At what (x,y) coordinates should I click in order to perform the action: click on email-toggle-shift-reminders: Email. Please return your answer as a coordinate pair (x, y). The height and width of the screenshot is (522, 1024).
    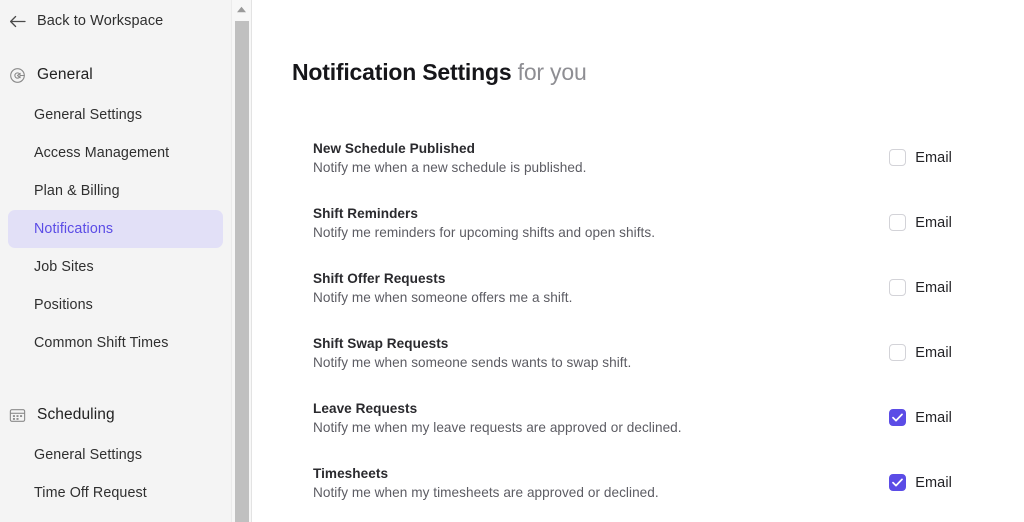
    Looking at the image, I should click on (920, 223).